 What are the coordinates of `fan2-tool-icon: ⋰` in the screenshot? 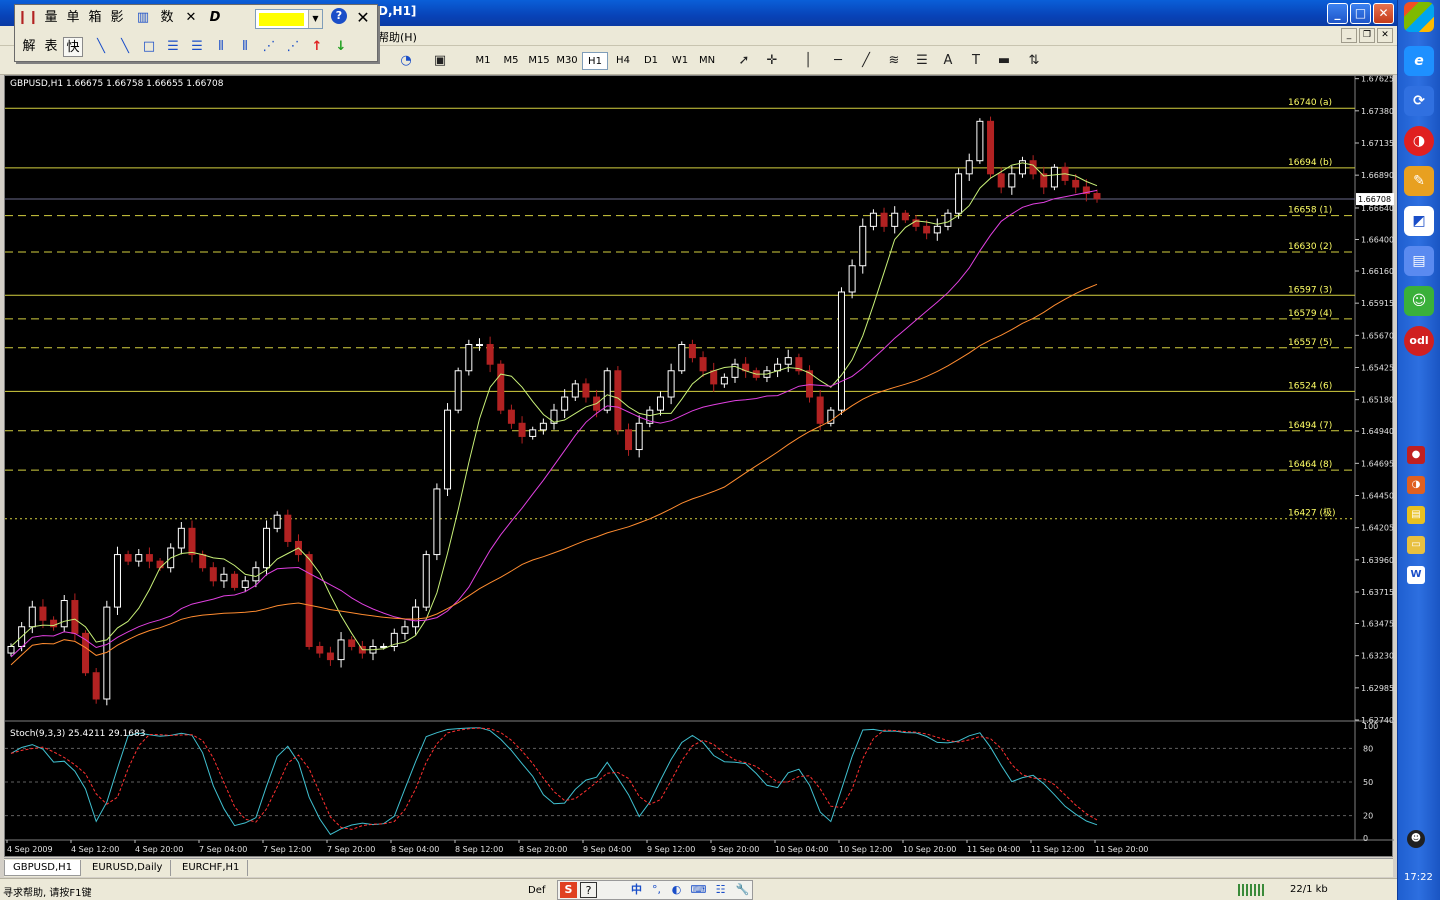 It's located at (293, 47).